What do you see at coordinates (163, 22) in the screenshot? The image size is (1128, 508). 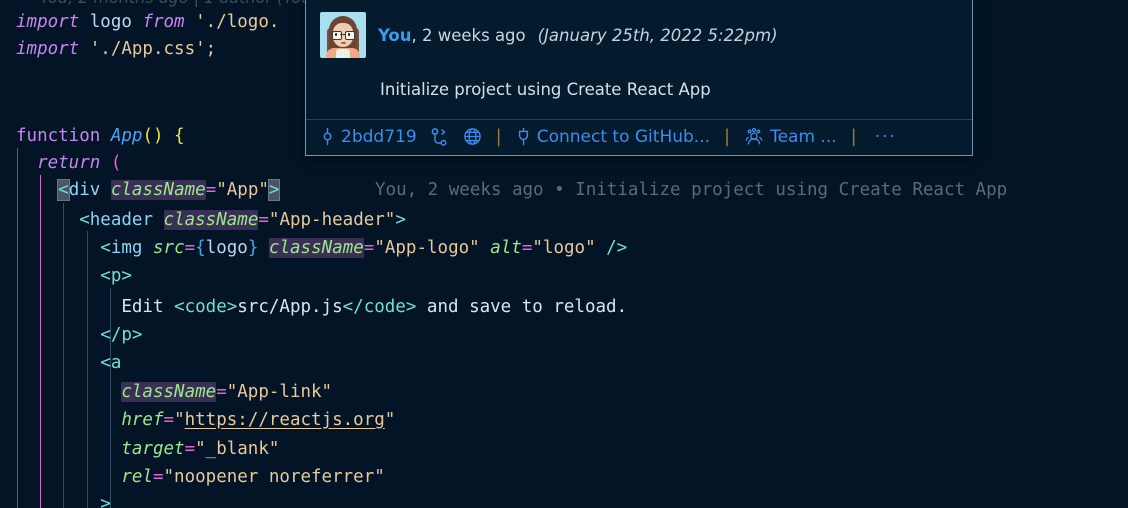 I see `token-keyword-from: from` at bounding box center [163, 22].